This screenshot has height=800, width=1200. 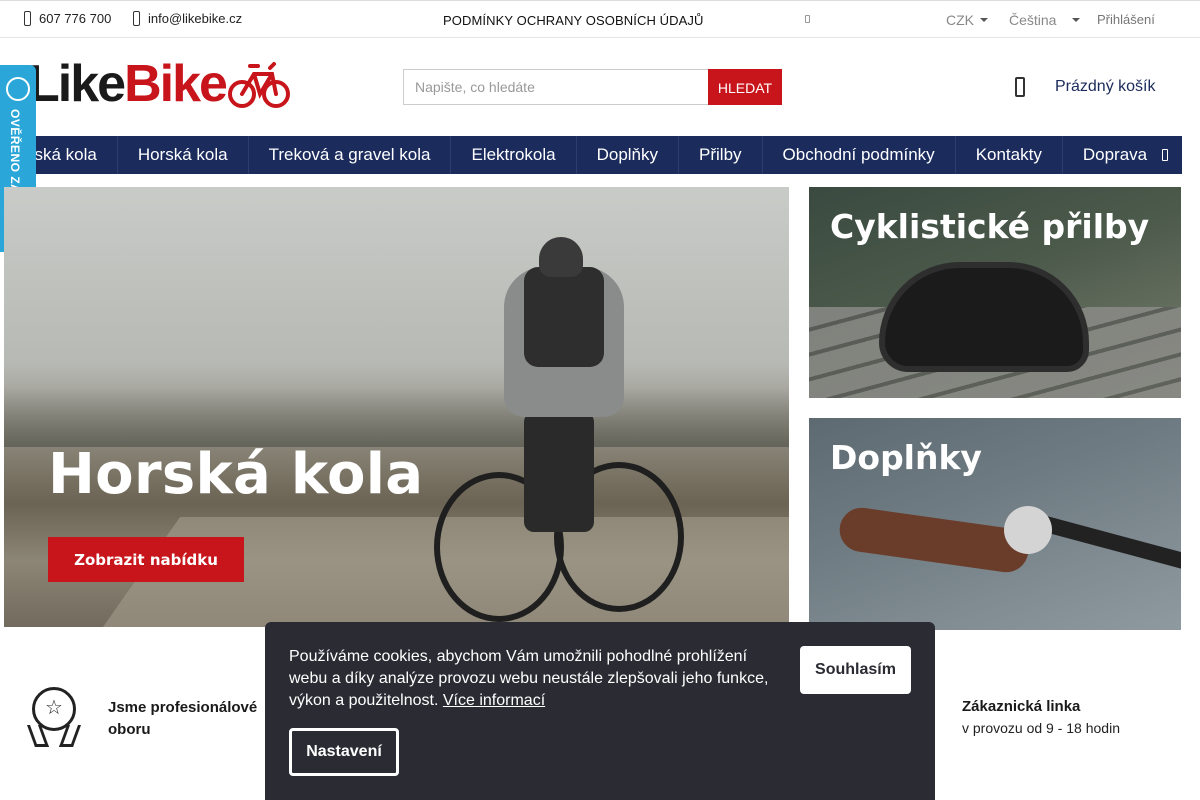 What do you see at coordinates (75, 18) in the screenshot?
I see `phone-number: 607 776 700` at bounding box center [75, 18].